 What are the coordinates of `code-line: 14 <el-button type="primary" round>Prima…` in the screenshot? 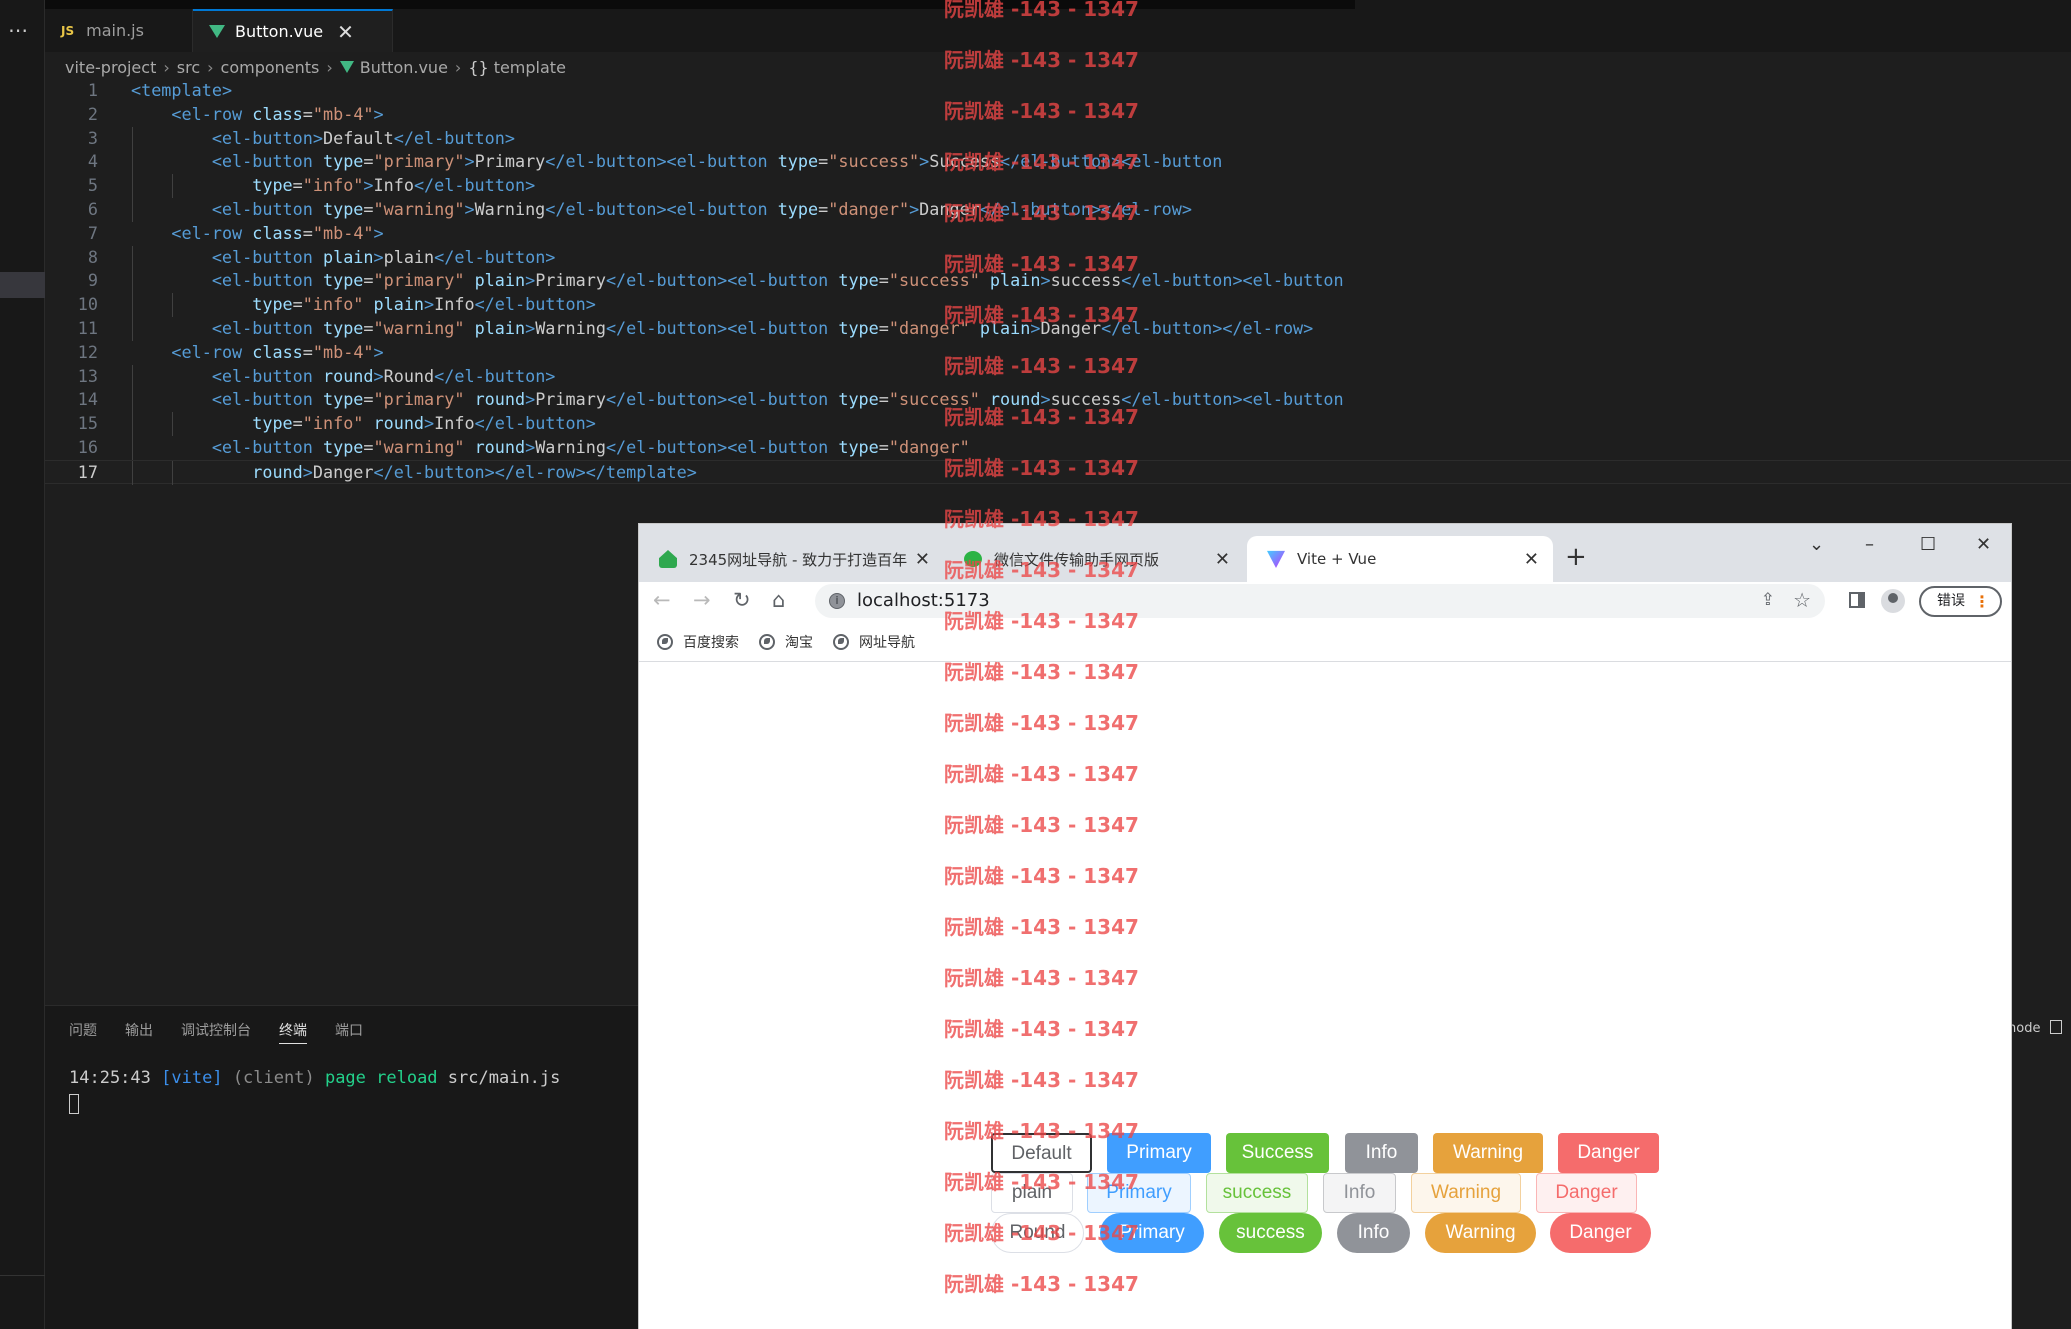 It's located at (1058, 400).